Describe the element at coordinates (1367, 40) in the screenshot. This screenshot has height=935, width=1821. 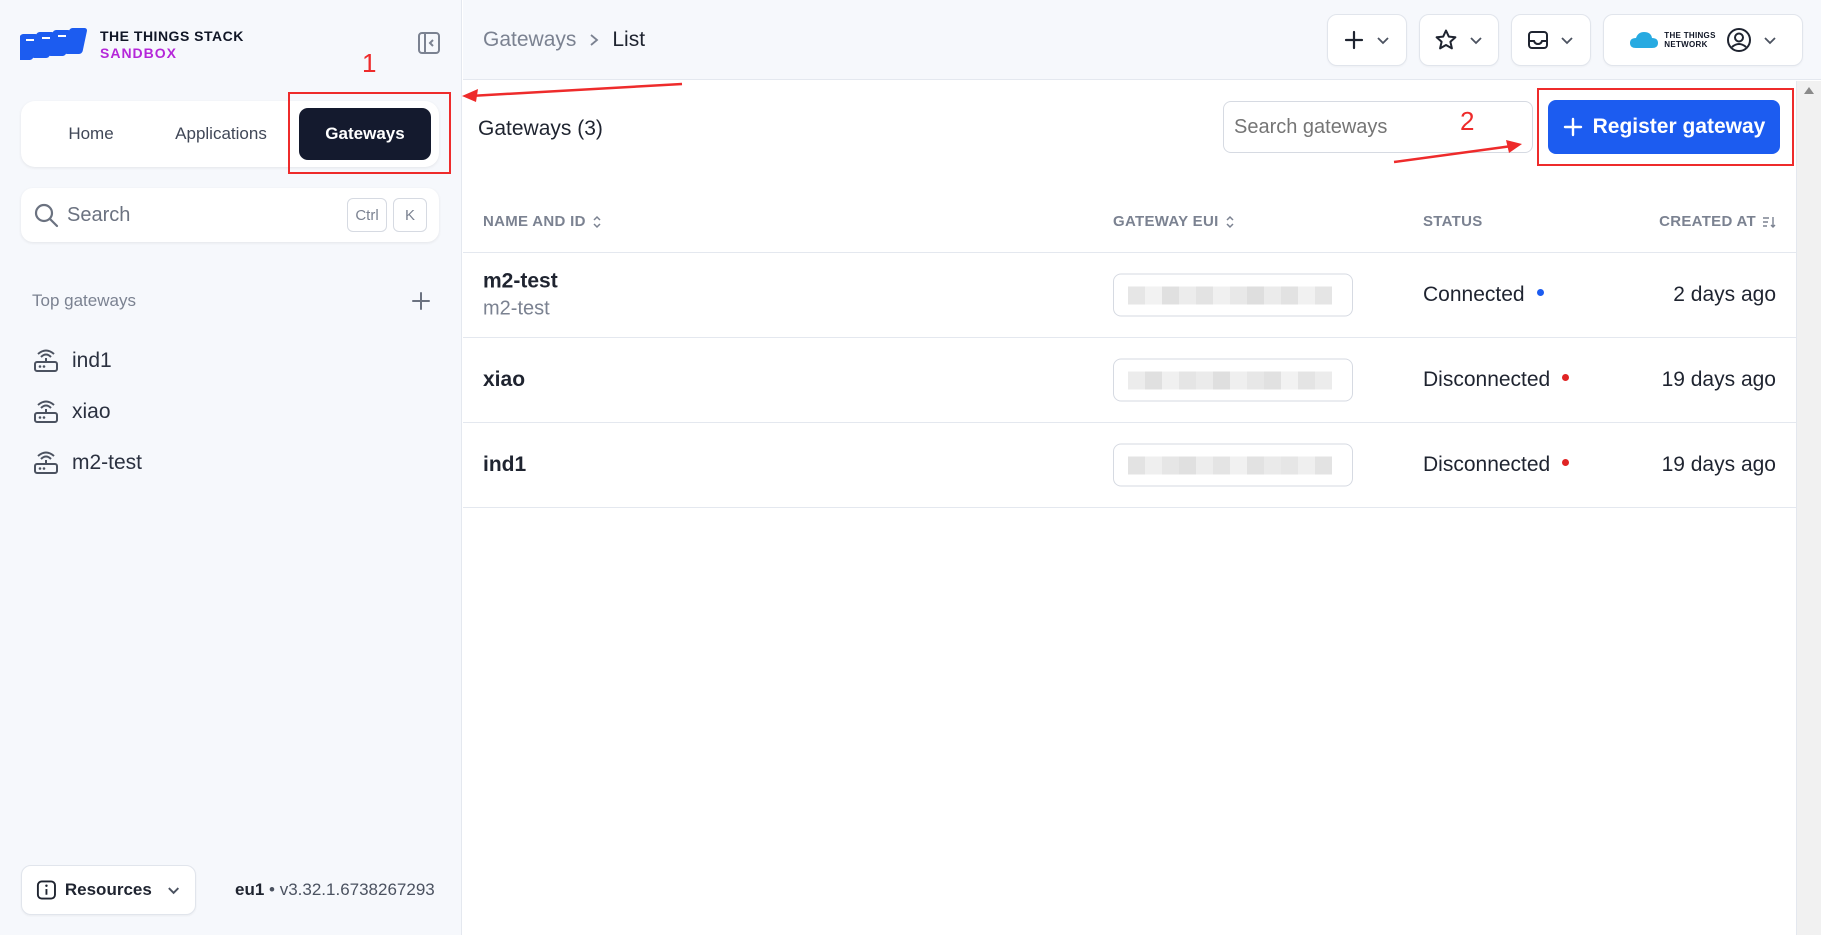
I see `add-menu-button` at that location.